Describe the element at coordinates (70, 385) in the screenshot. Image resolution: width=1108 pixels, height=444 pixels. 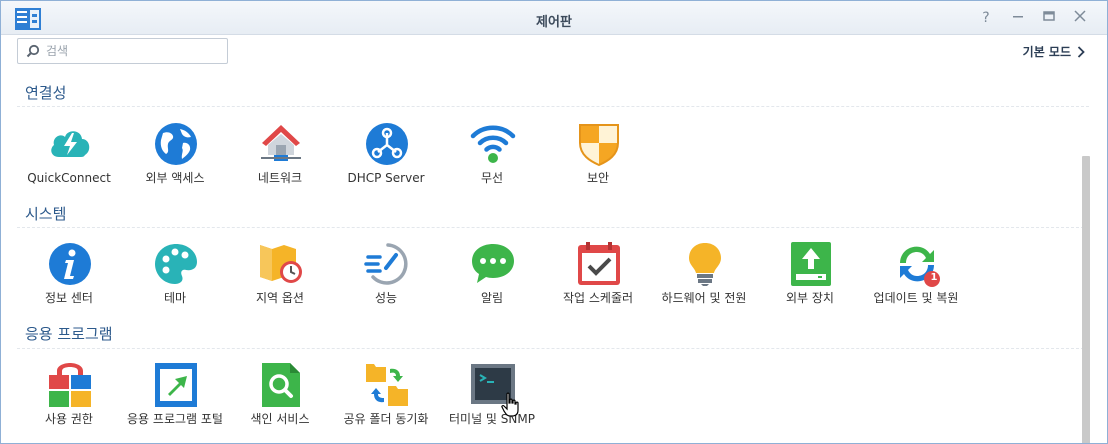
I see `lock-grid-icon` at that location.